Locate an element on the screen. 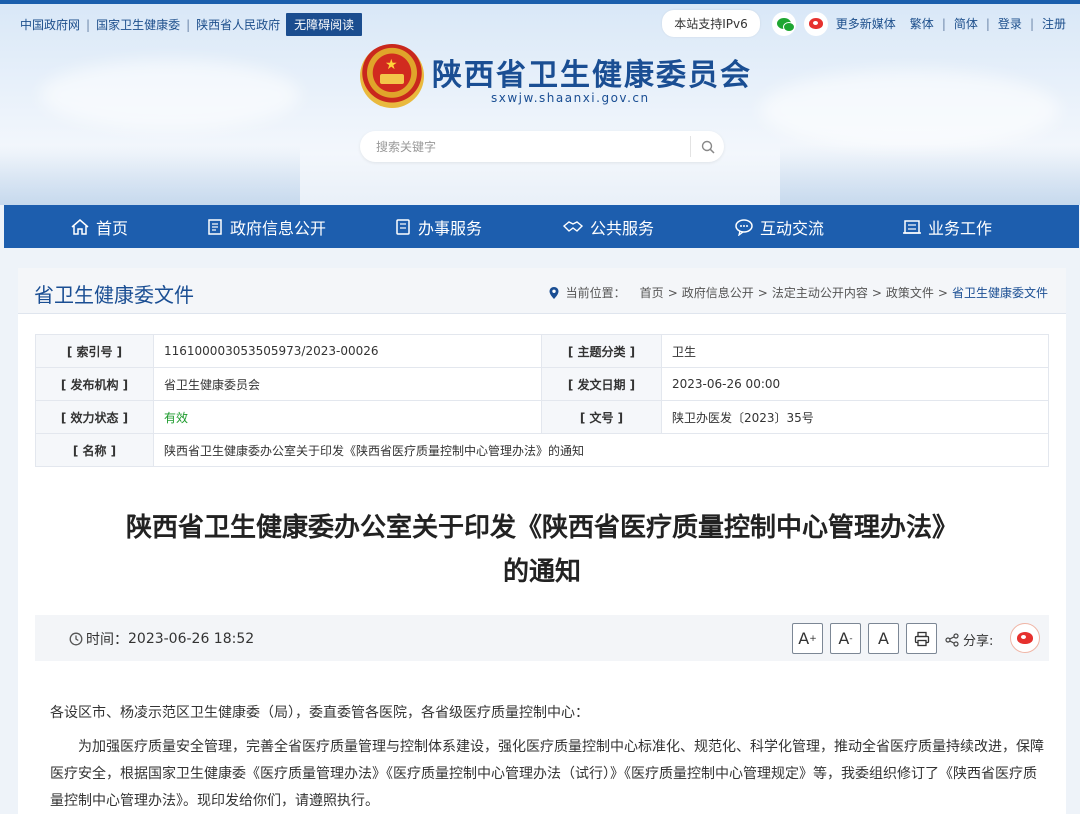 This screenshot has height=814, width=1080. topic-label: [ 主题分类 ] is located at coordinates (601, 351).